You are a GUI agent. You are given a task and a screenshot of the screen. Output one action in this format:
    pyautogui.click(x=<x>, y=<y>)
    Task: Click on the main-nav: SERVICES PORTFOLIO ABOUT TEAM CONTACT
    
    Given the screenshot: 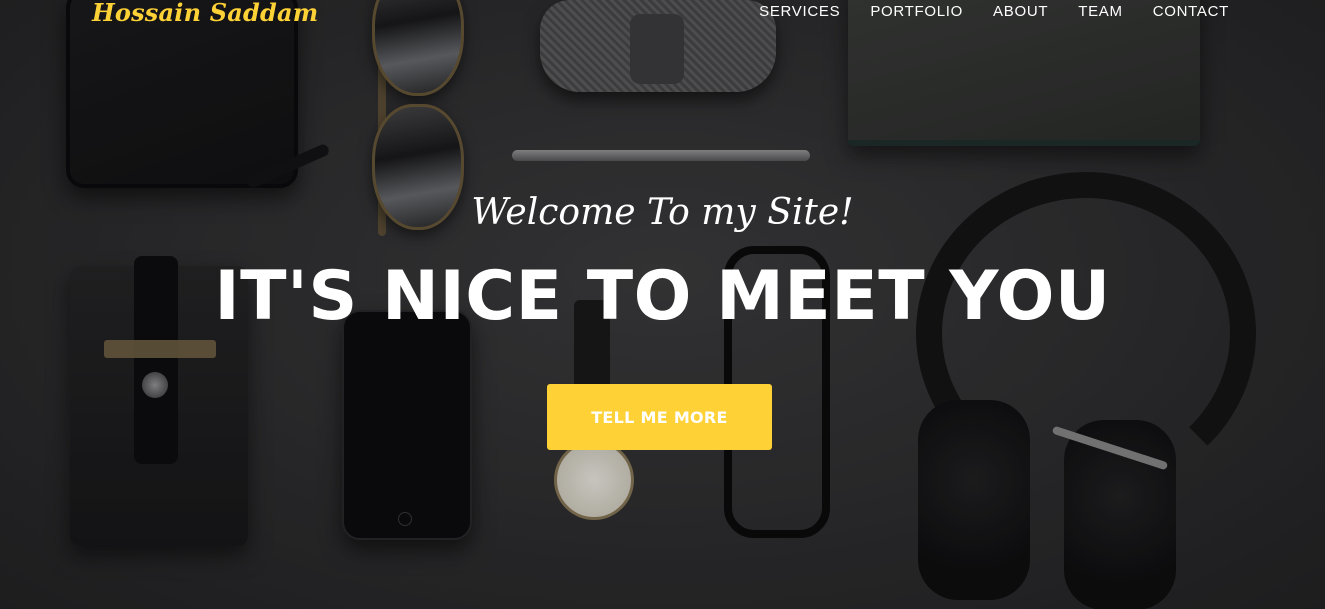 What is the action you would take?
    pyautogui.click(x=986, y=12)
    